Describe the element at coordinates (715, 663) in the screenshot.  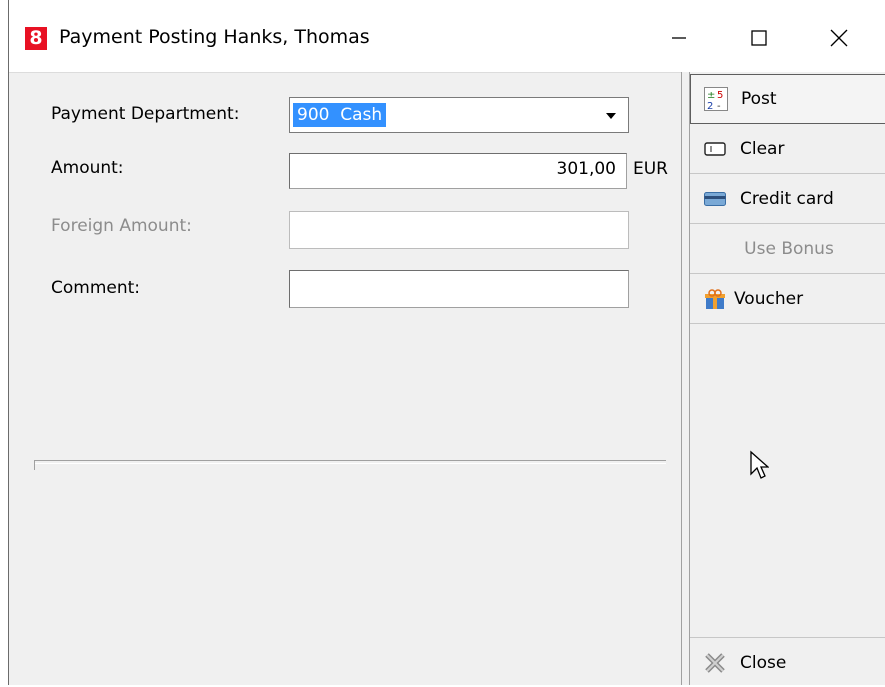
I see `close-cross-icon` at that location.